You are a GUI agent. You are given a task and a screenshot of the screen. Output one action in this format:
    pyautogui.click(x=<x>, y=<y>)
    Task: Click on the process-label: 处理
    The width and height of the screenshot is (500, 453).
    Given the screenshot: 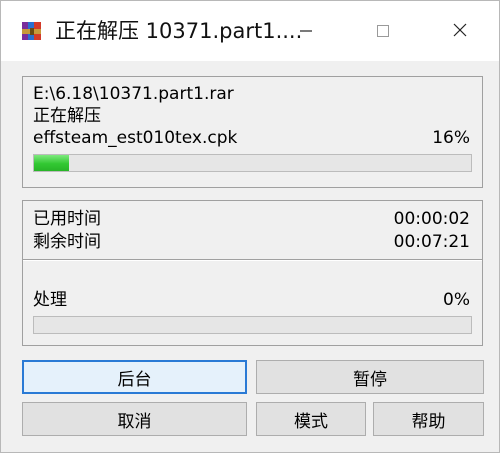 What is the action you would take?
    pyautogui.click(x=50, y=300)
    